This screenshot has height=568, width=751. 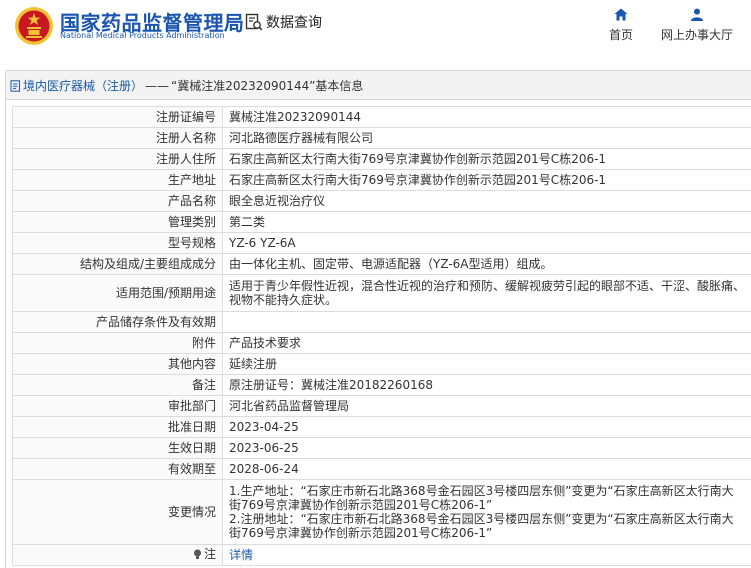 I want to click on search-document-icon, so click(x=254, y=22).